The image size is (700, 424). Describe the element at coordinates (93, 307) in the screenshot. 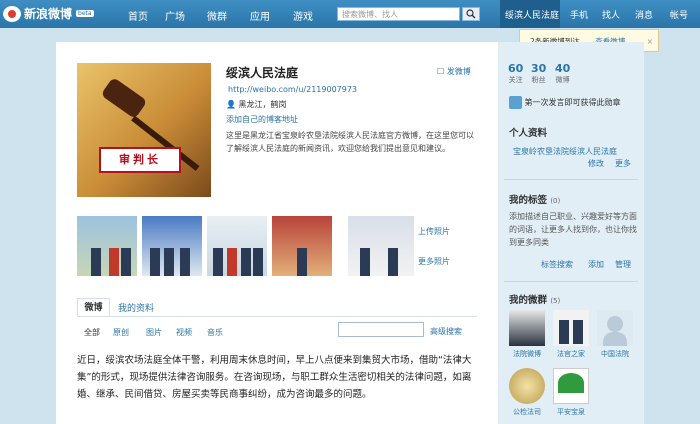

I see `tab-weibo: 微博` at that location.